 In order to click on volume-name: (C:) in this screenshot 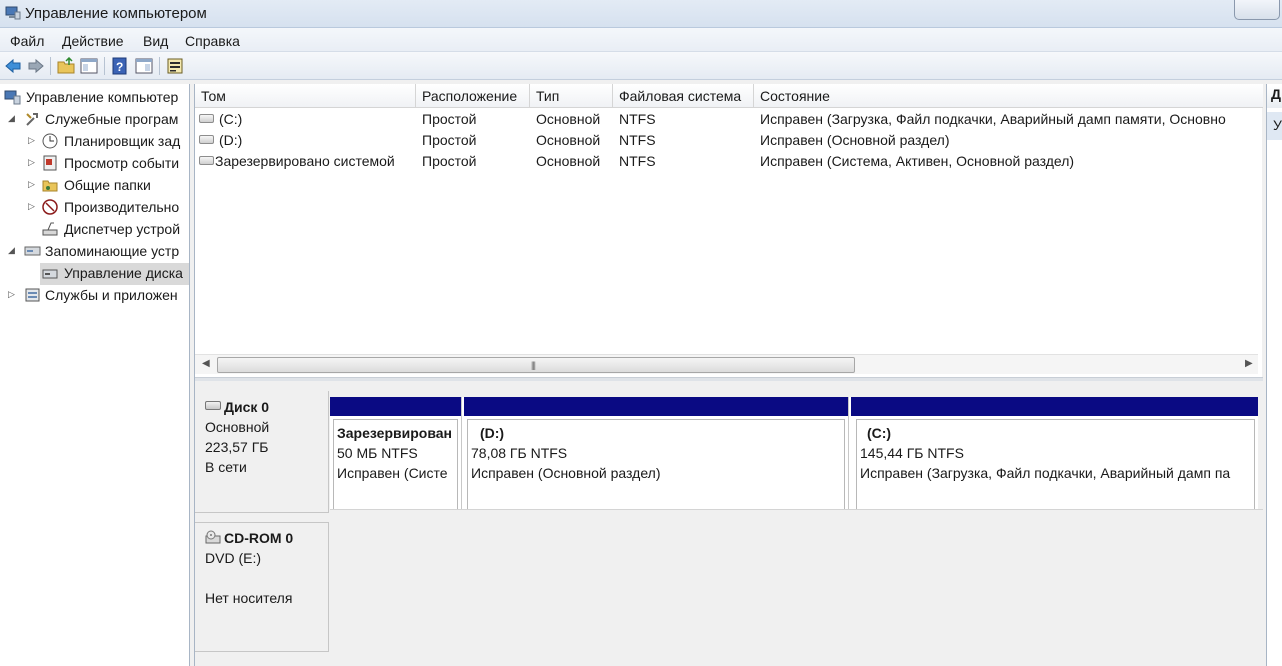, I will do `click(231, 119)`.